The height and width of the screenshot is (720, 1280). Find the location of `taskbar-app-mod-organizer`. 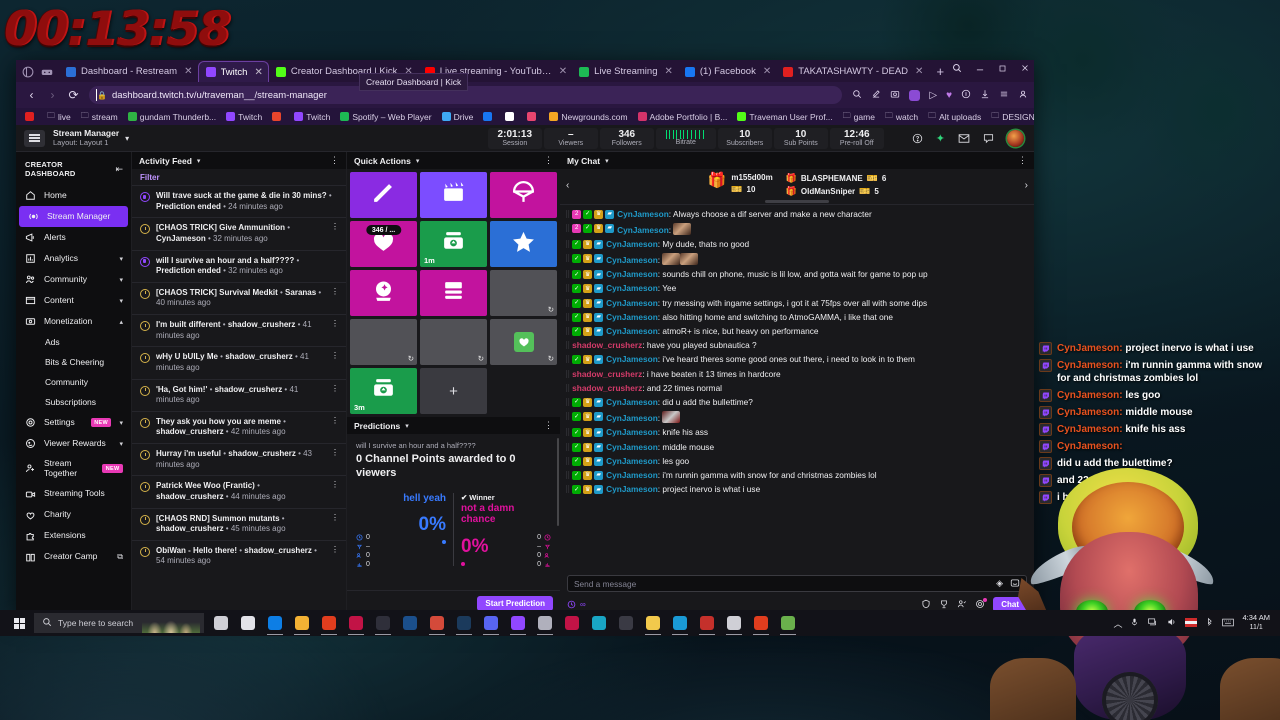

taskbar-app-mod-organizer is located at coordinates (788, 623).